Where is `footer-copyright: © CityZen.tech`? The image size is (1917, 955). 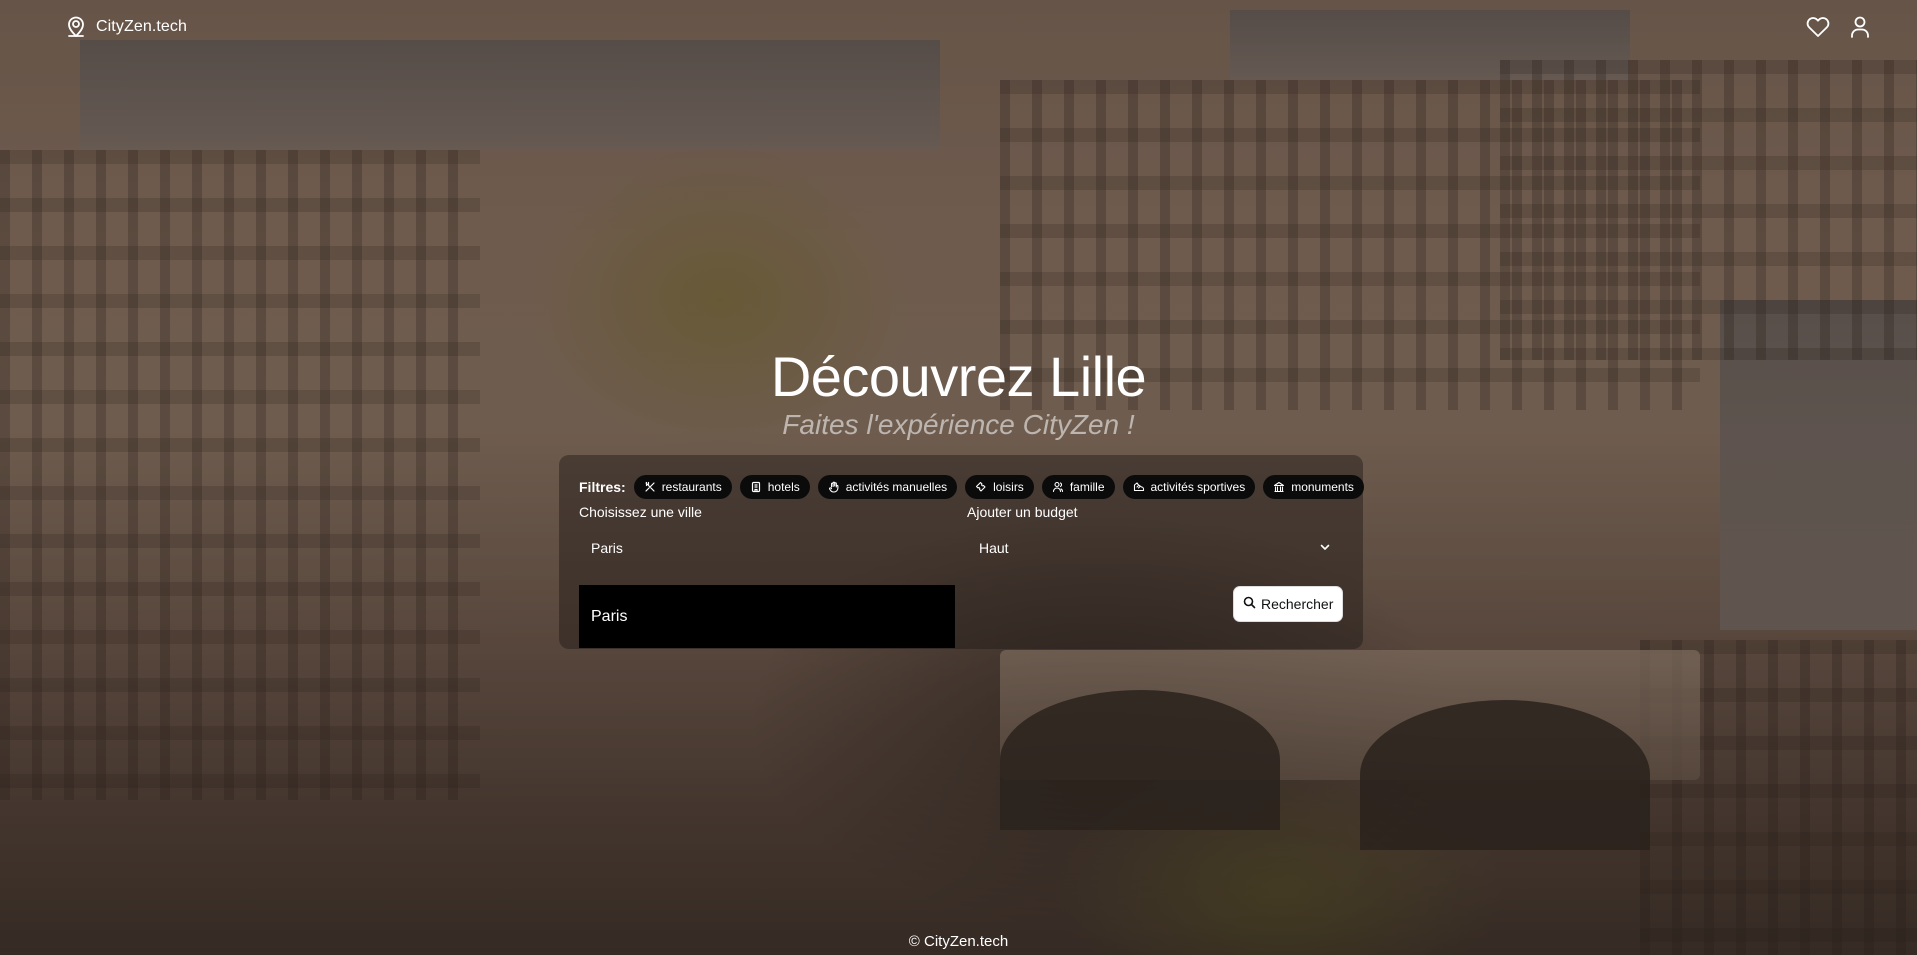 footer-copyright: © CityZen.tech is located at coordinates (958, 941).